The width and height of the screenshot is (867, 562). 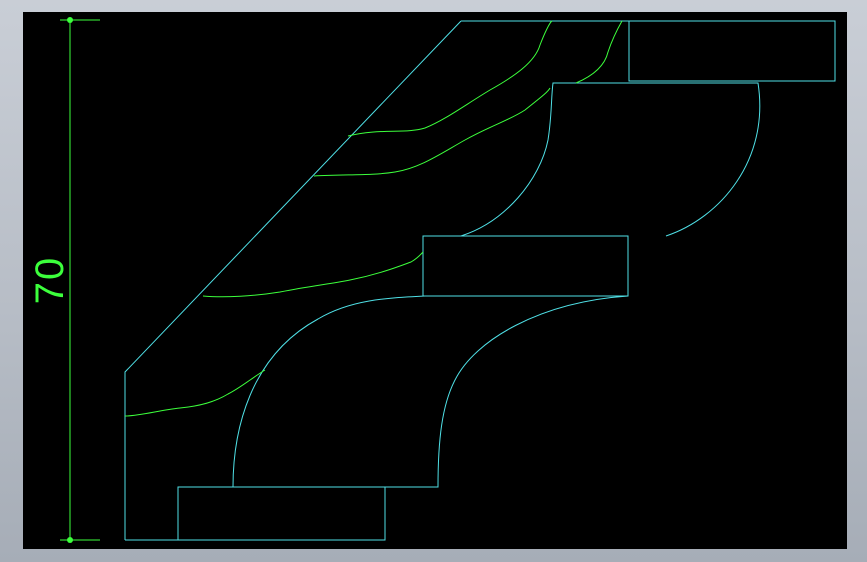 I want to click on bottom-fillet-block, so click(x=281, y=513).